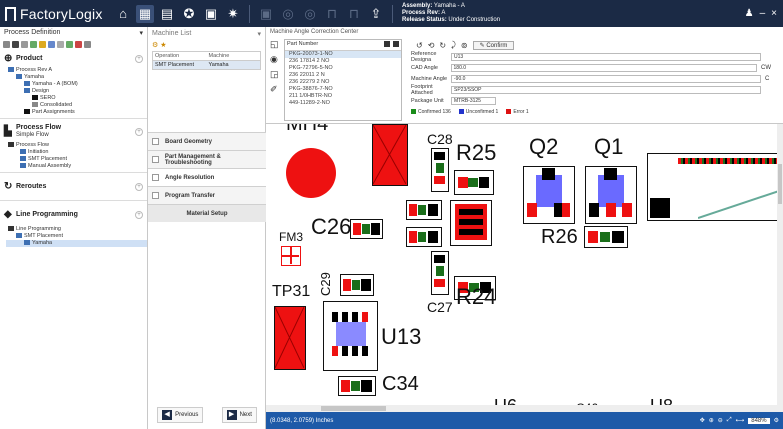 The height and width of the screenshot is (429, 783). What do you see at coordinates (702, 420) in the screenshot?
I see `pan-icon: ✥` at bounding box center [702, 420].